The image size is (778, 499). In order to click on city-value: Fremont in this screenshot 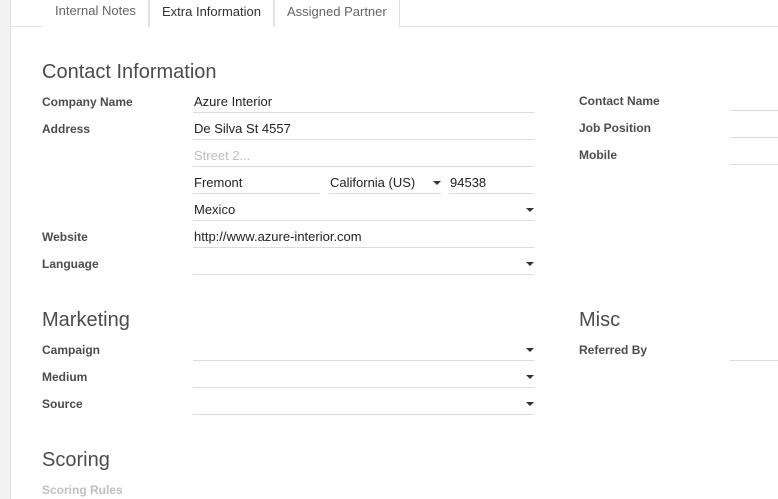, I will do `click(218, 182)`.